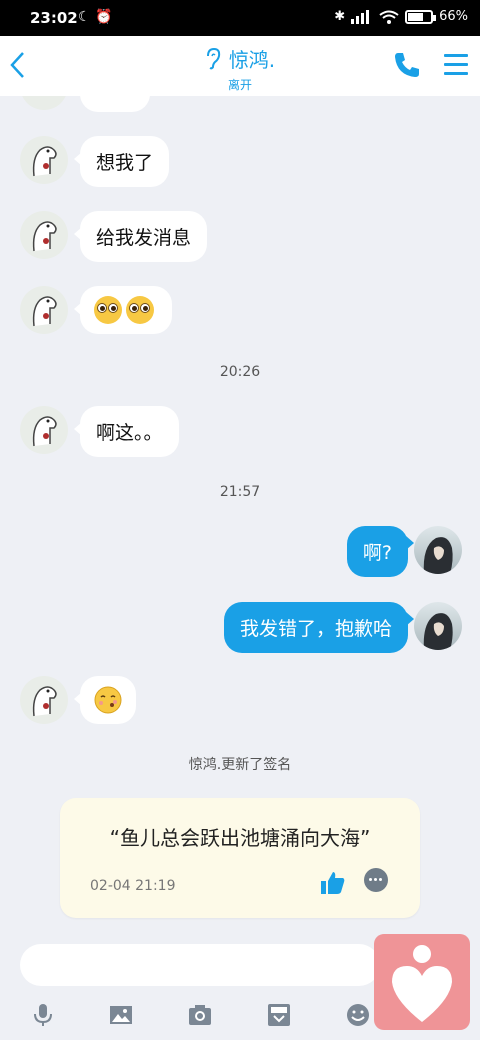  What do you see at coordinates (240, 858) in the screenshot?
I see `signature-card: “鱼儿总会跃出池塘涌向大海” 02-04 21:19` at bounding box center [240, 858].